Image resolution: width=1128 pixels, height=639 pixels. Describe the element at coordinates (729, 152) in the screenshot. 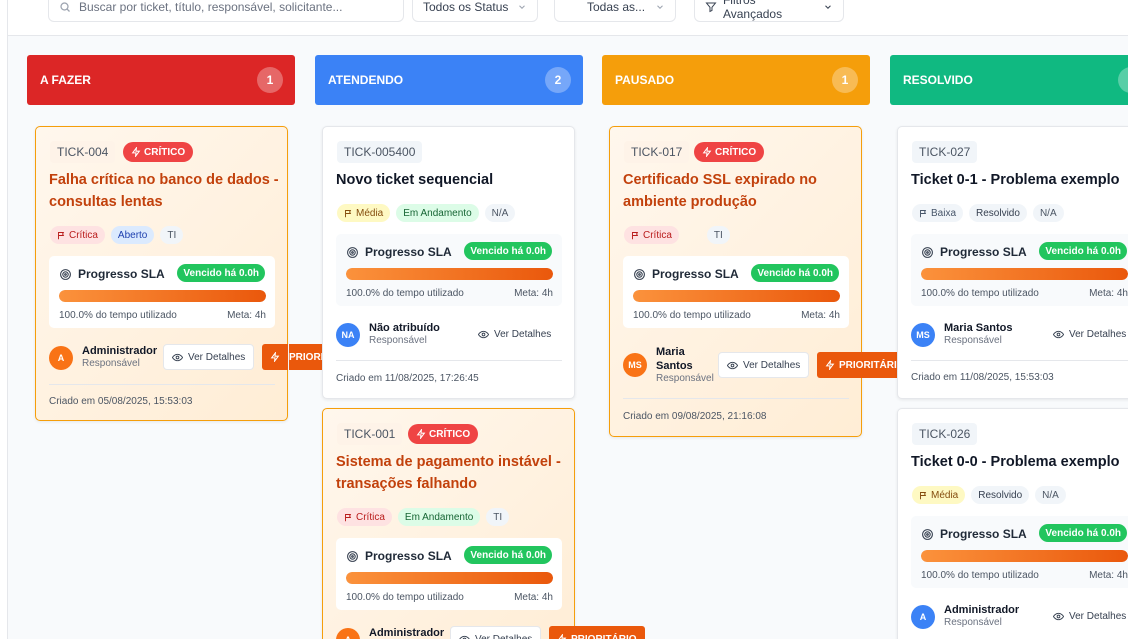

I see `critical-badge: CRÍTICO` at that location.